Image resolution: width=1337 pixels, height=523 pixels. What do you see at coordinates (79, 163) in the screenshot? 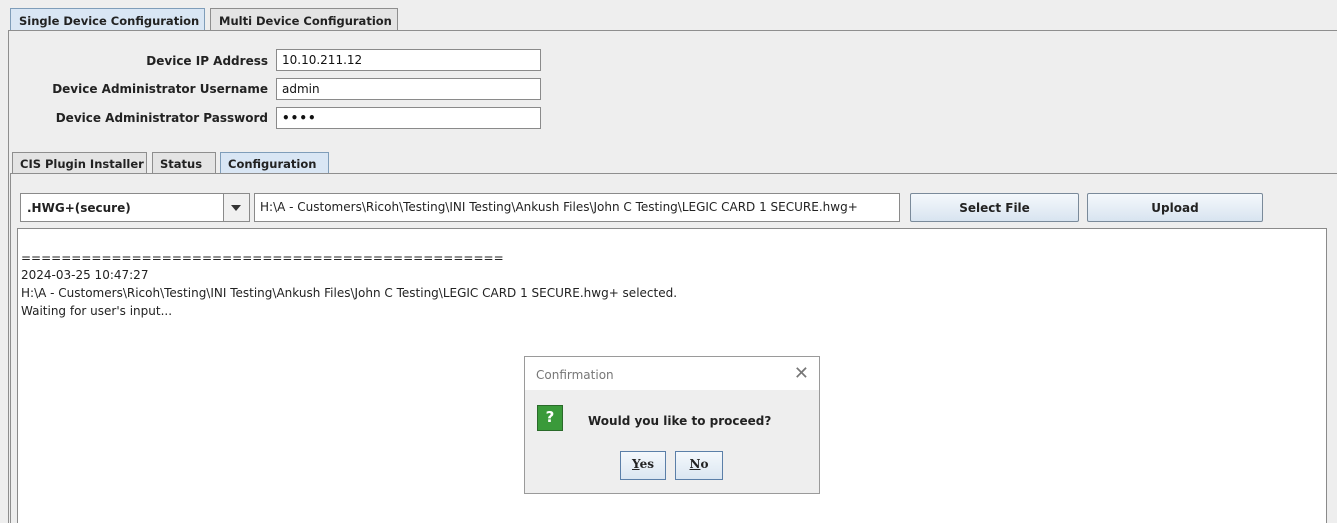
I see `tab-cis-plugin-installer: CIS Plugin Installer` at bounding box center [79, 163].